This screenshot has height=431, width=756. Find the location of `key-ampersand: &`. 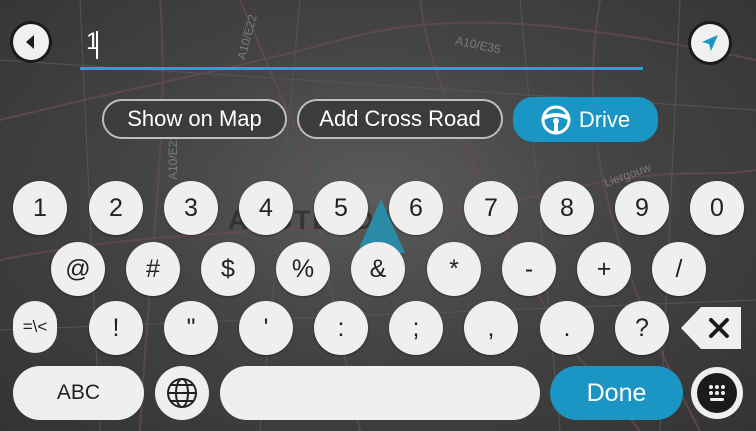

key-ampersand: & is located at coordinates (378, 269).